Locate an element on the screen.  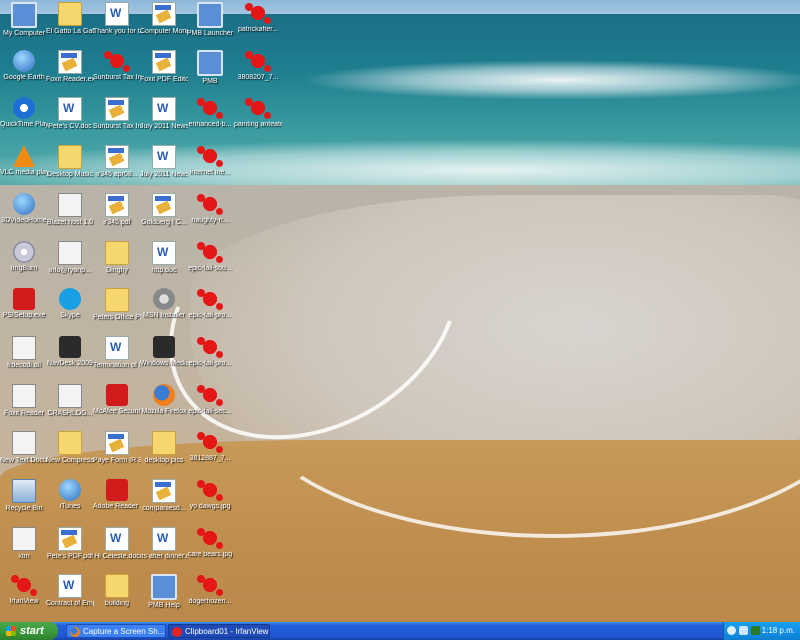
desktop-icon-label: Blazet host 1.0 is located at coordinates (70, 222).